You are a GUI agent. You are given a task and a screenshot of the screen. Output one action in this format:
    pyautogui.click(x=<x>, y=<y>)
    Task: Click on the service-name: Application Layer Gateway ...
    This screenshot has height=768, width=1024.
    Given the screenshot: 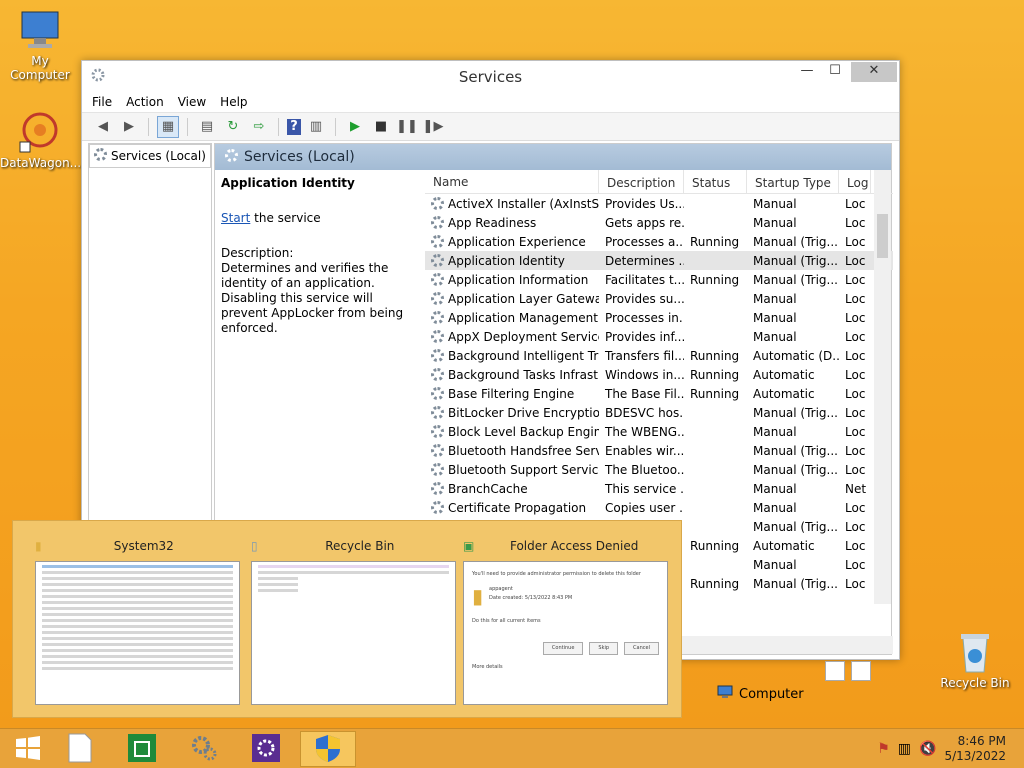 What is the action you would take?
    pyautogui.click(x=512, y=299)
    